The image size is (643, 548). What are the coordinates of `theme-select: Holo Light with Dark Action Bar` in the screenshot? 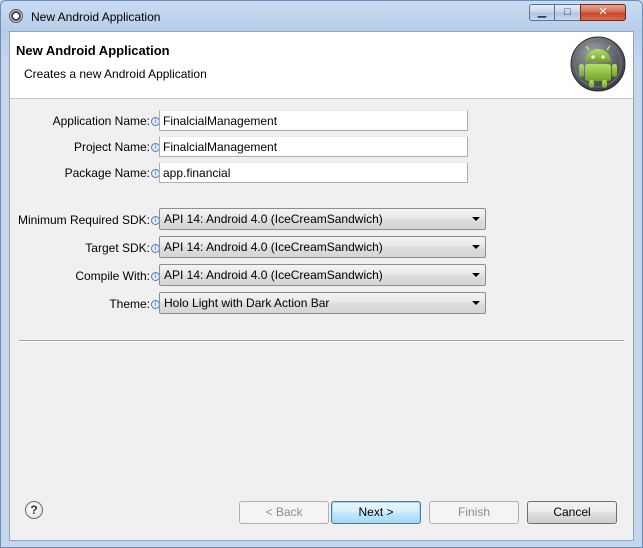 It's located at (322, 303).